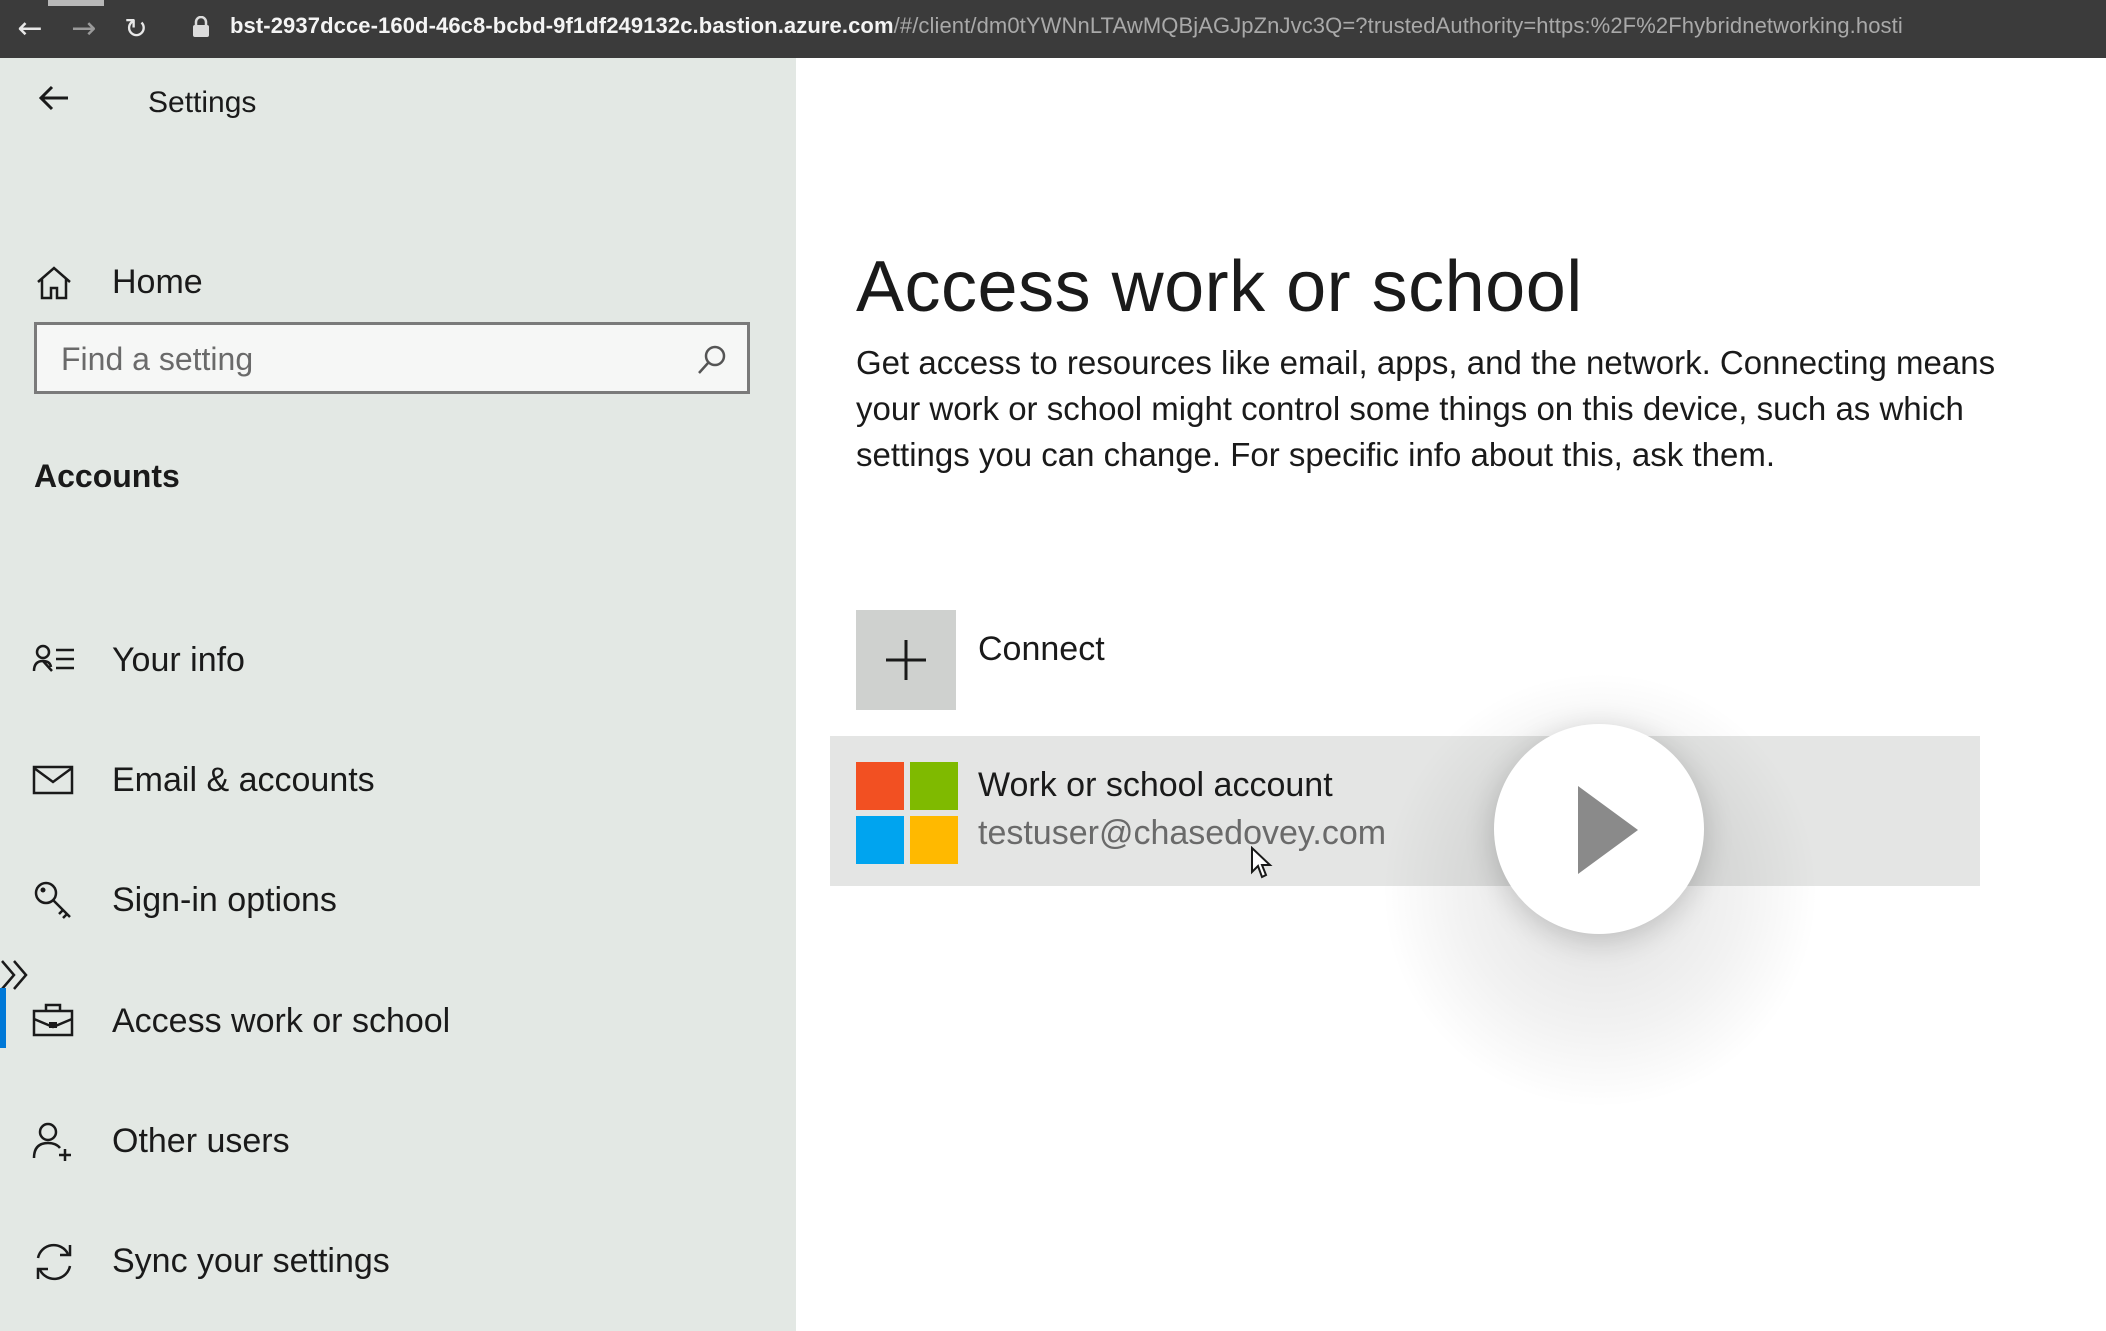 This screenshot has height=1331, width=2106. I want to click on connect-button: Connect, so click(1156, 661).